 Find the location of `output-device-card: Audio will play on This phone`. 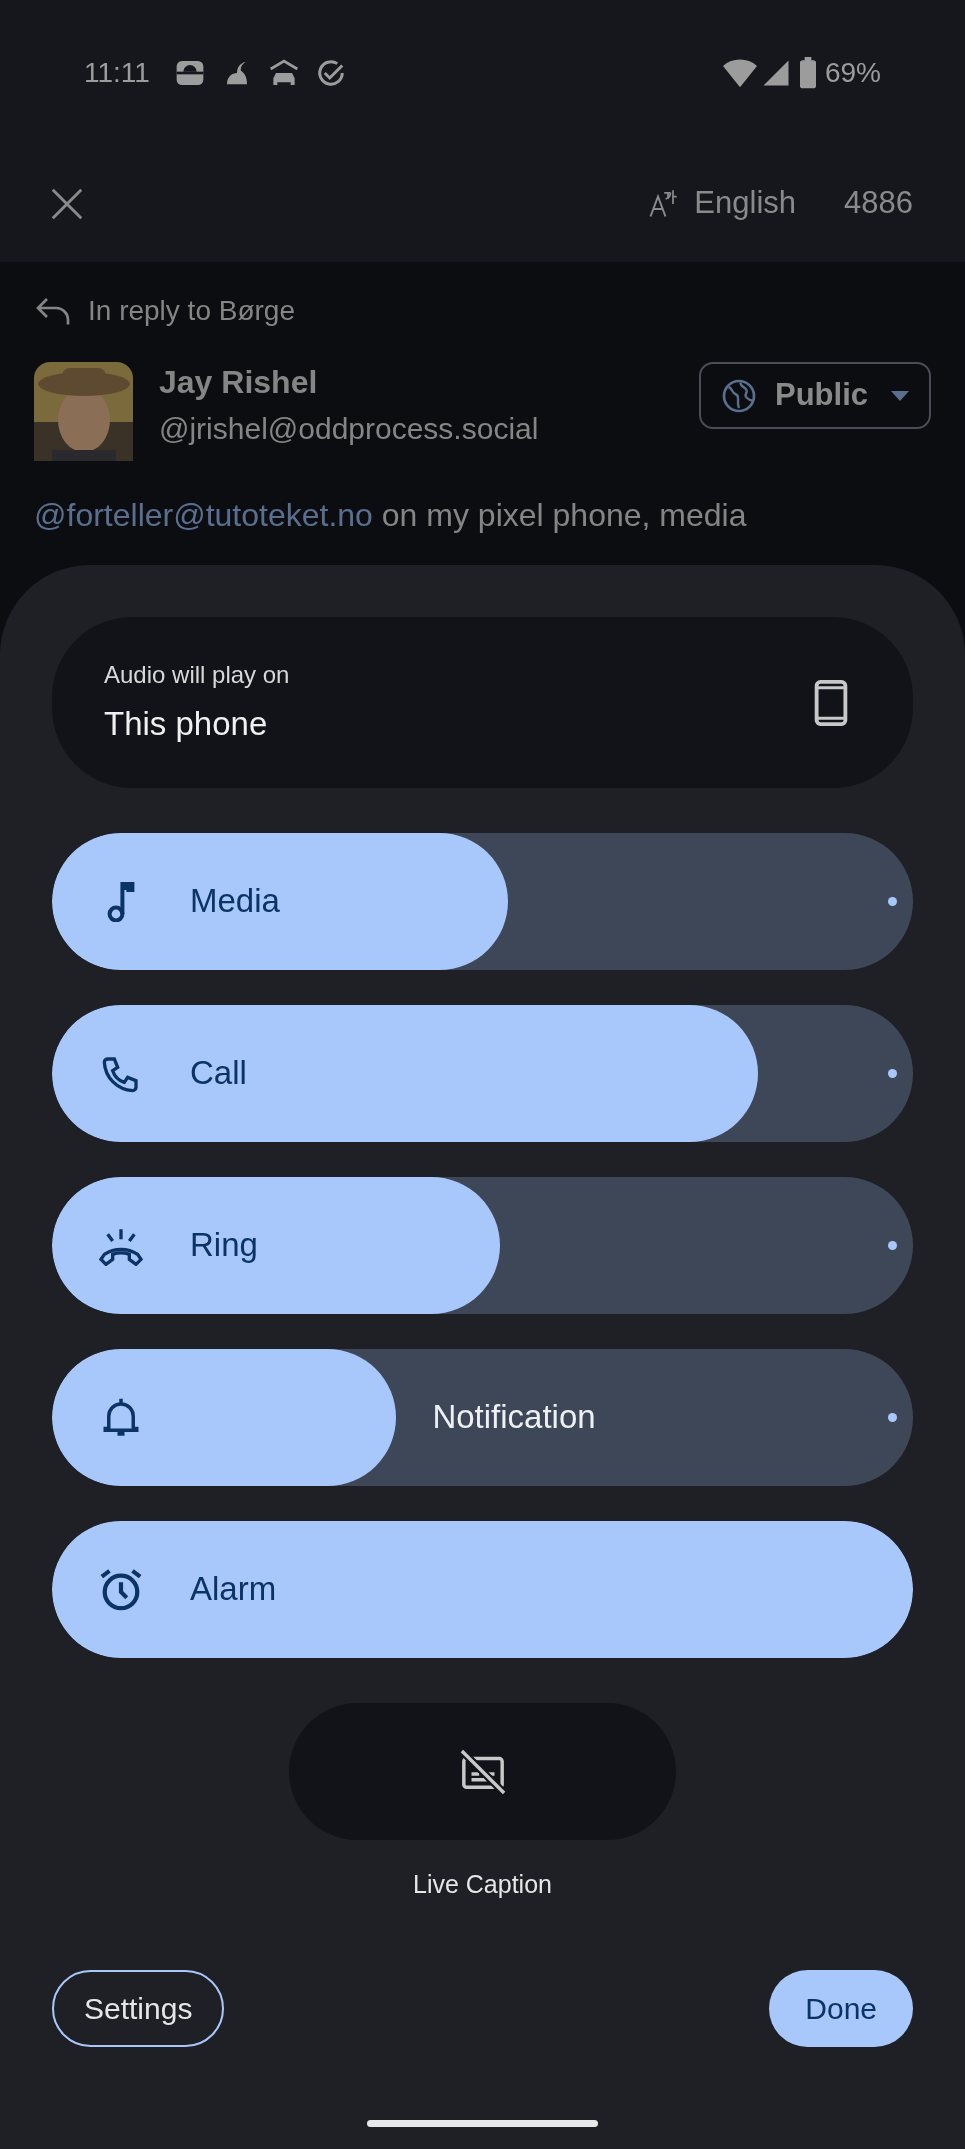

output-device-card: Audio will play on This phone is located at coordinates (482, 702).